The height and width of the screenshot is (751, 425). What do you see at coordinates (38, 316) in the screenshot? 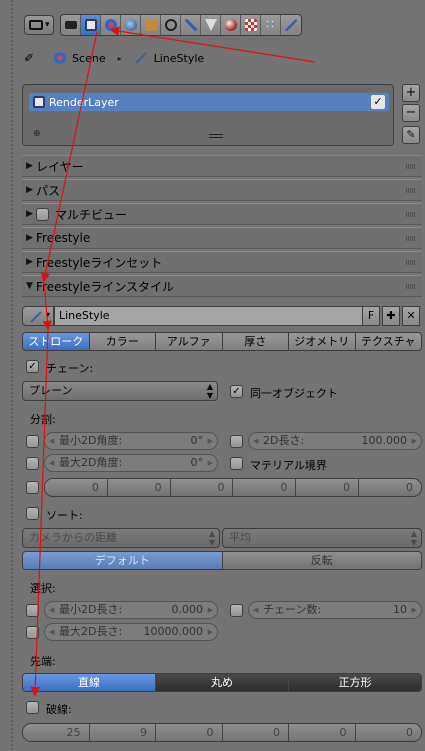
I see `linestyle-browse-button: ▾` at bounding box center [38, 316].